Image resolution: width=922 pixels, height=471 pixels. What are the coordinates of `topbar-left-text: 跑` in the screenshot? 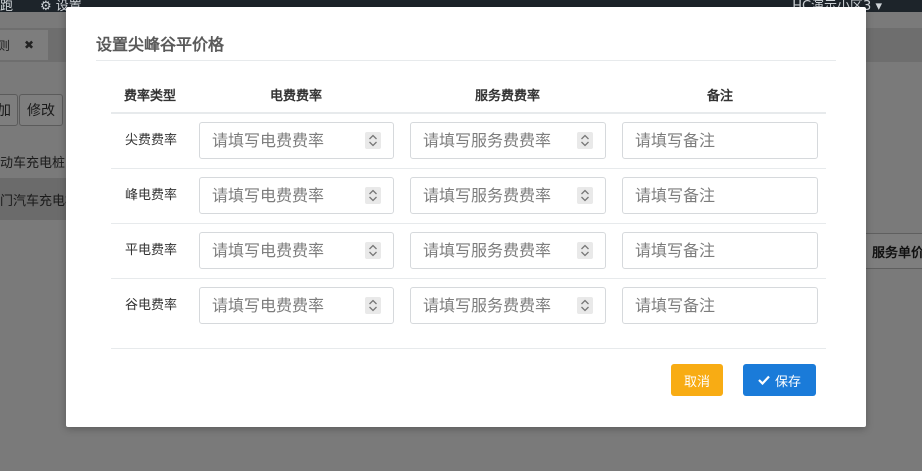 It's located at (6, 7).